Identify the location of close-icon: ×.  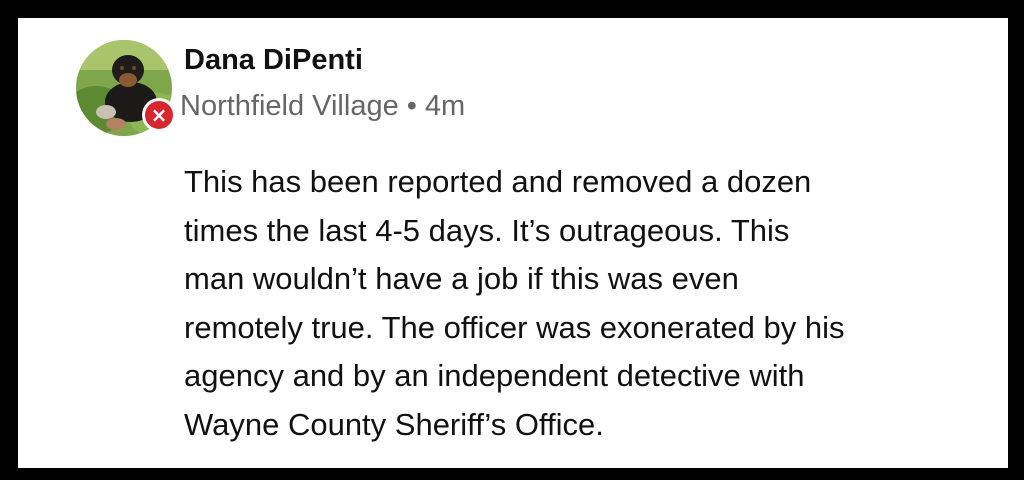
(159, 115).